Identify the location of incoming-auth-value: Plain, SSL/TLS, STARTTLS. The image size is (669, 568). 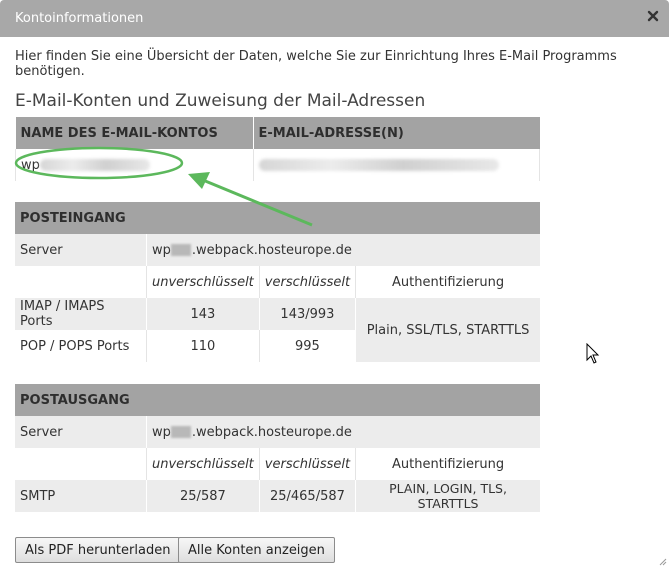
(447, 330).